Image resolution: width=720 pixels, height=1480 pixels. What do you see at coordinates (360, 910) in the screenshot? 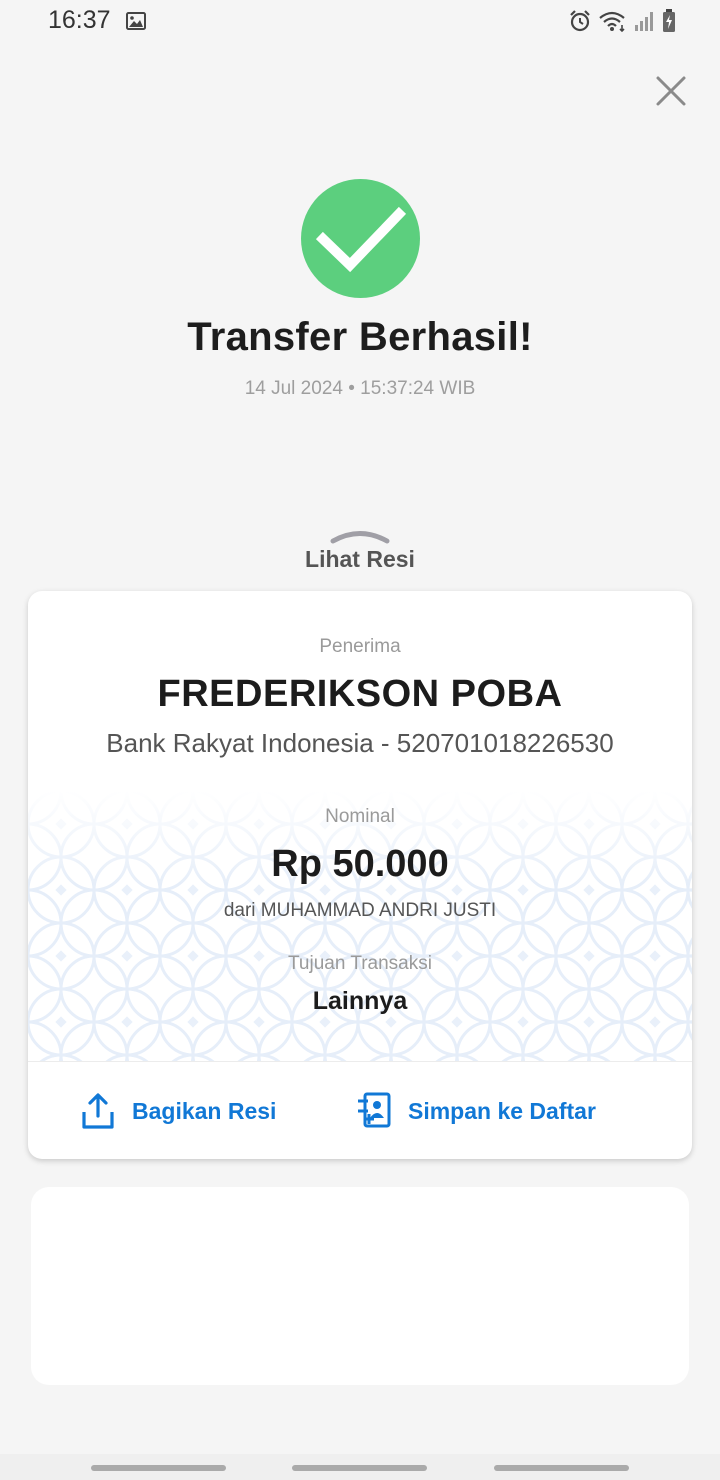
I see `sender-name: dari MUHAMMAD ANDRI JUSTI` at bounding box center [360, 910].